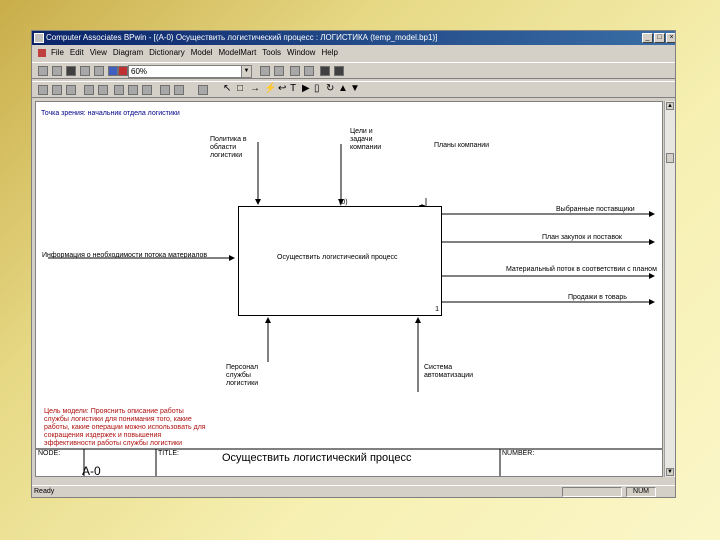 Image resolution: width=720 pixels, height=540 pixels. What do you see at coordinates (295, 71) in the screenshot?
I see `find-icon` at bounding box center [295, 71].